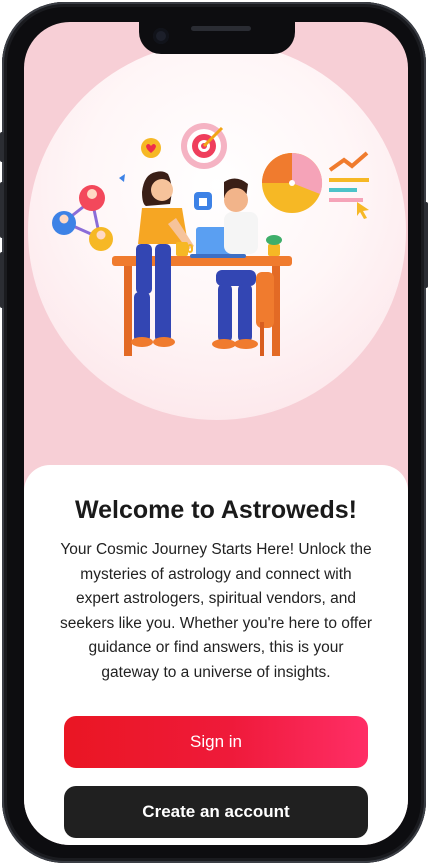 The width and height of the screenshot is (428, 865). I want to click on heart-icon, so click(151, 148).